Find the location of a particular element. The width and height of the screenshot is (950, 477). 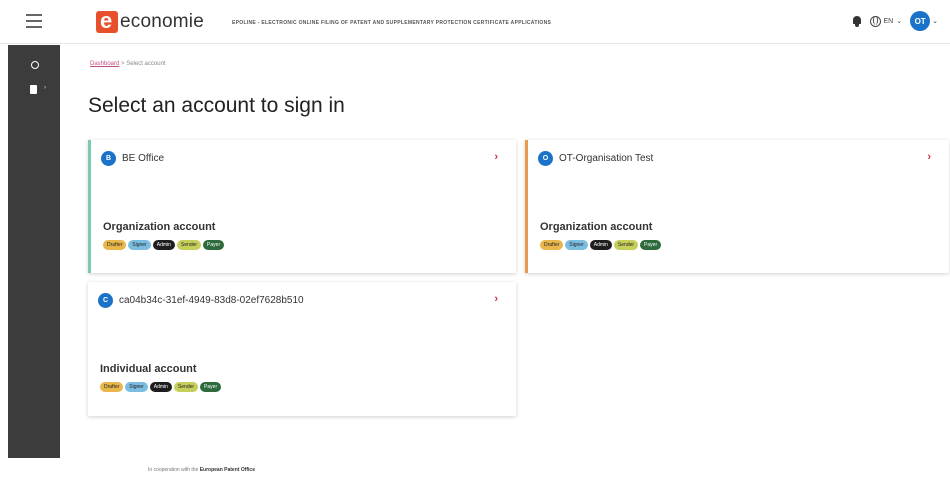

page-title: Select an account to sign in is located at coordinates (216, 105).